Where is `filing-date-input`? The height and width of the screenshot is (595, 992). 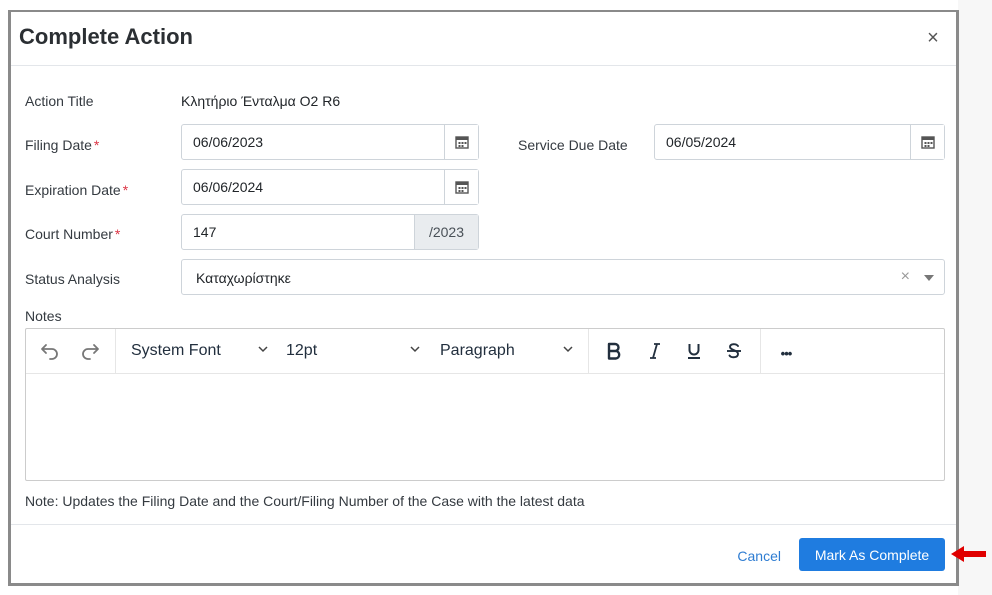 filing-date-input is located at coordinates (313, 142).